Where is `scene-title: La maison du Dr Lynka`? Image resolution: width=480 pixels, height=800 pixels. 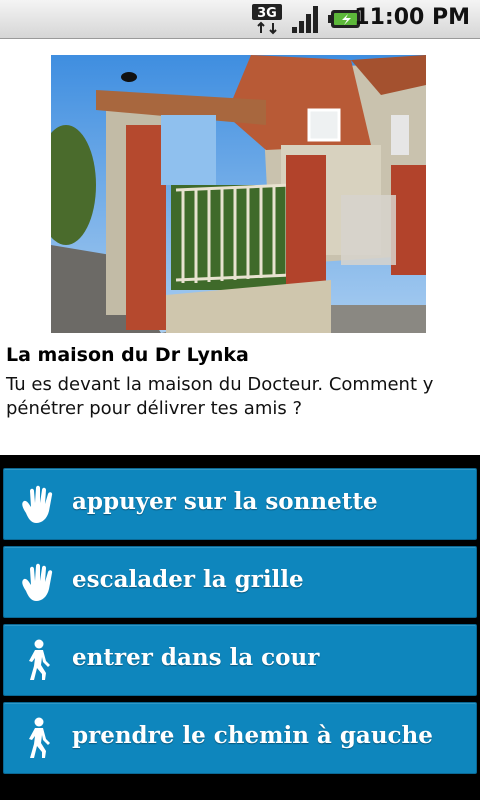 scene-title: La maison du Dr Lynka is located at coordinates (127, 355).